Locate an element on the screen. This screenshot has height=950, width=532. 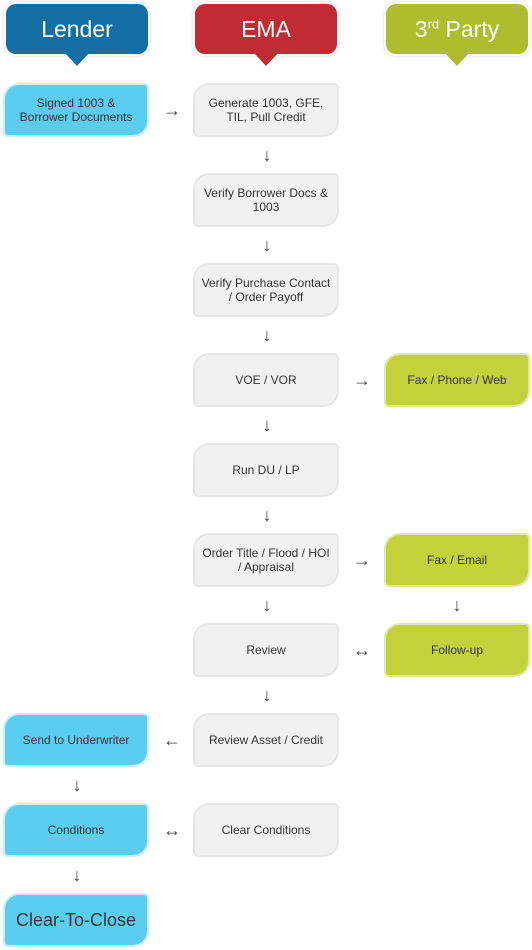
third-party-header: 3rd Party is located at coordinates (457, 35).